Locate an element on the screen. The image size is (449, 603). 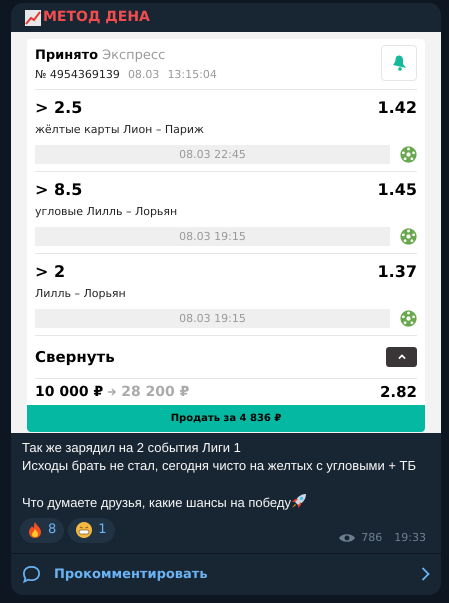
collapse-label: Свернуть is located at coordinates (75, 357).